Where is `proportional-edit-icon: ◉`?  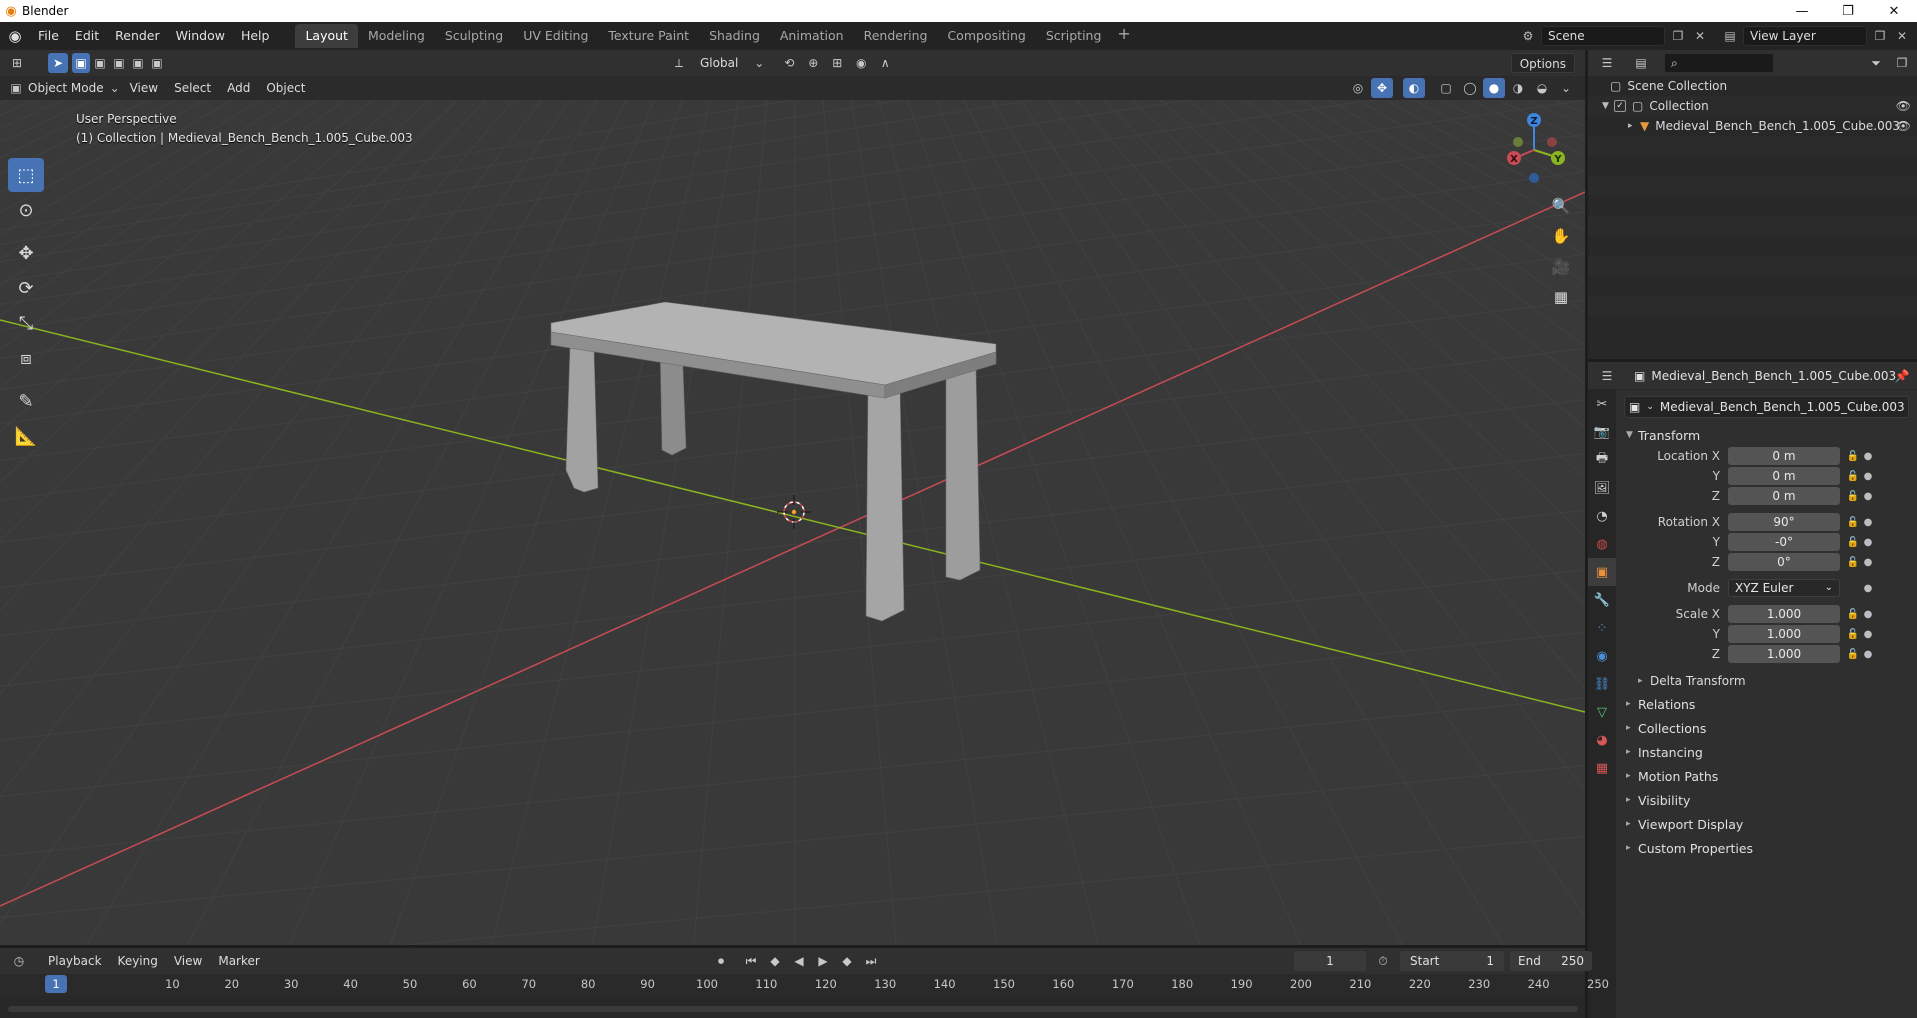
proportional-edit-icon: ◉ is located at coordinates (861, 63).